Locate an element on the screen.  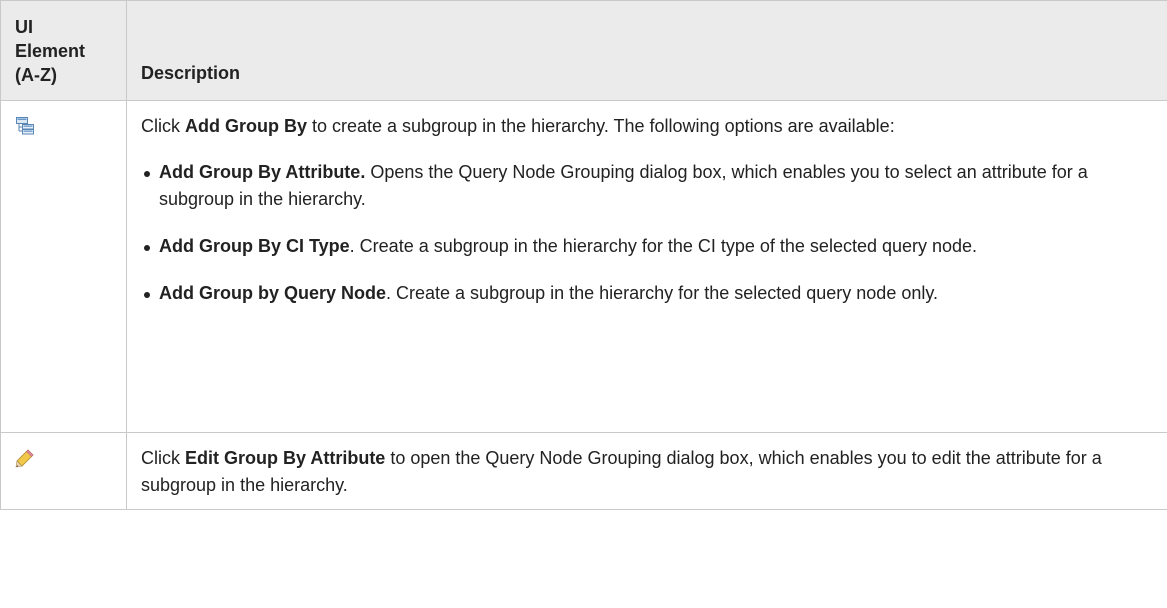
intro-bold: Edit Group By Attribute is located at coordinates (285, 458).